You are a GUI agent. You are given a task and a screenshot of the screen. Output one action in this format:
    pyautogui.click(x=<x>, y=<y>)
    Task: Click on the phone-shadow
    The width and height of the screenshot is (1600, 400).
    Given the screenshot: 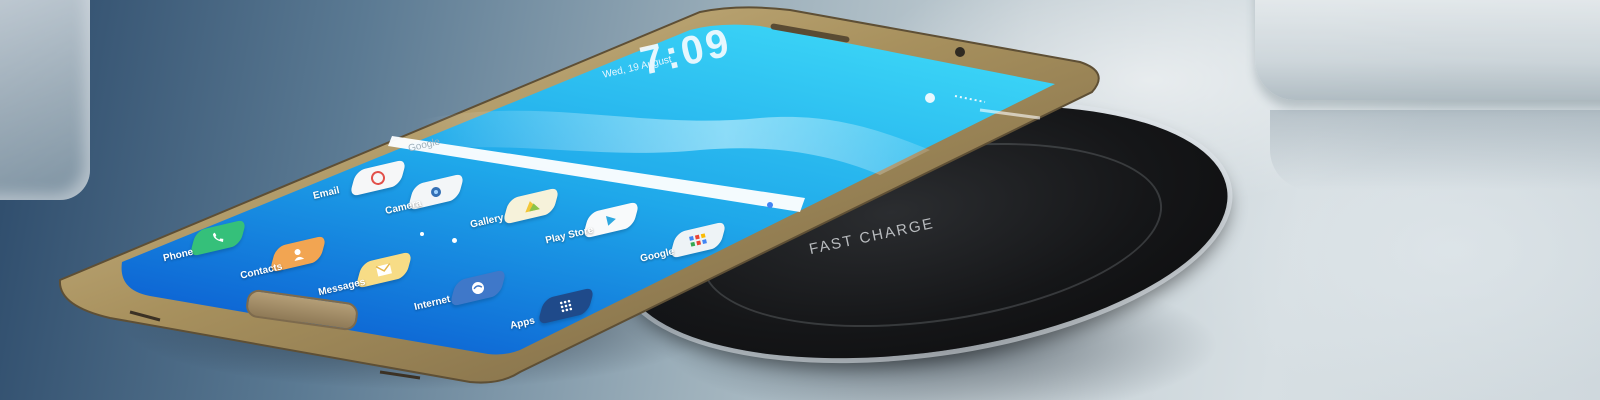 What is the action you would take?
    pyautogui.click(x=420, y=325)
    